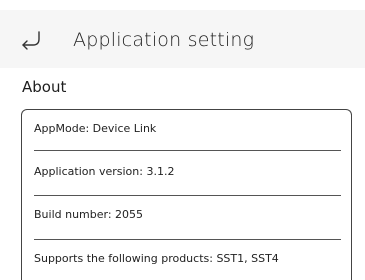  I want to click on back-button, so click(31, 40).